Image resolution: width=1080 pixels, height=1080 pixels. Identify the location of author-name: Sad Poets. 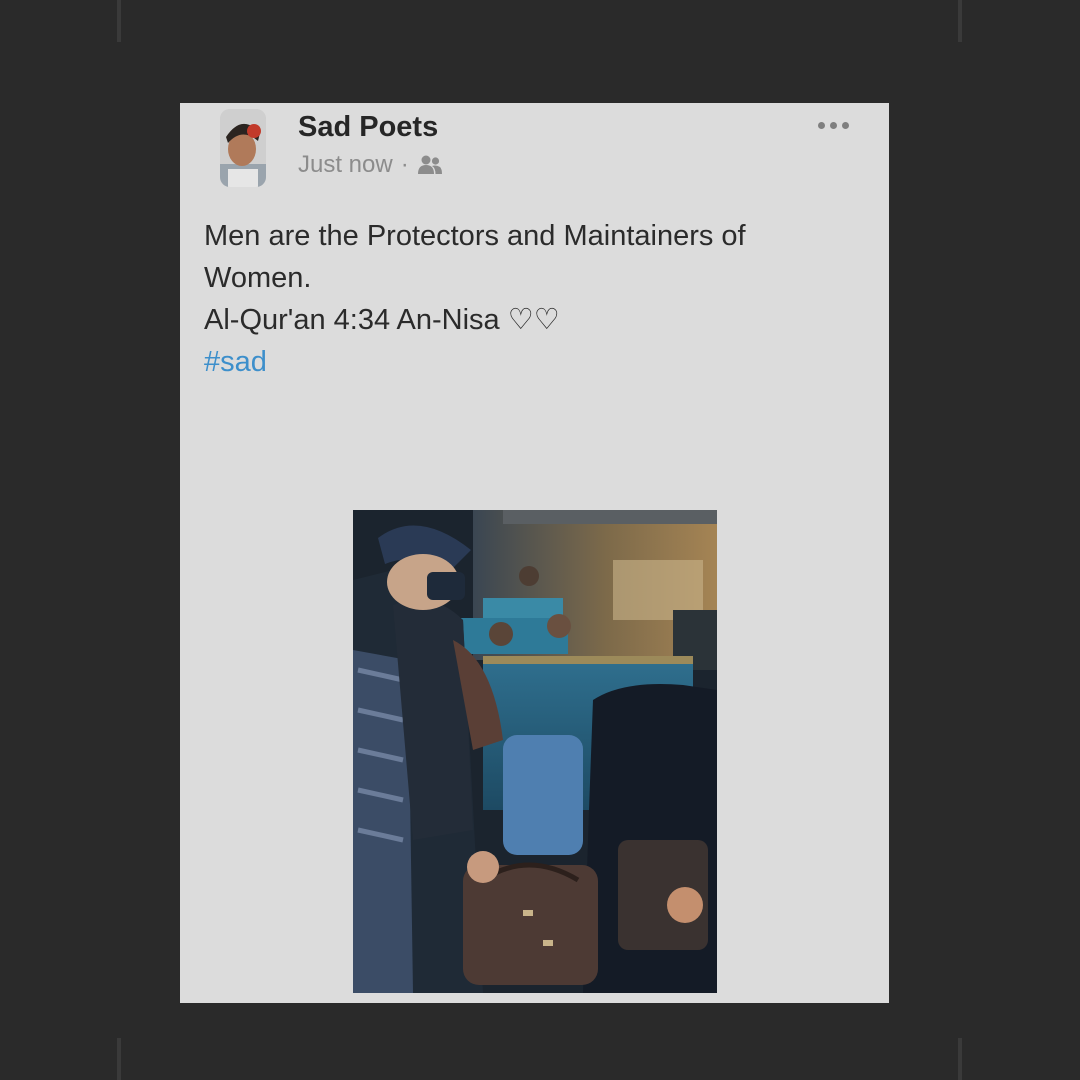
(368, 127).